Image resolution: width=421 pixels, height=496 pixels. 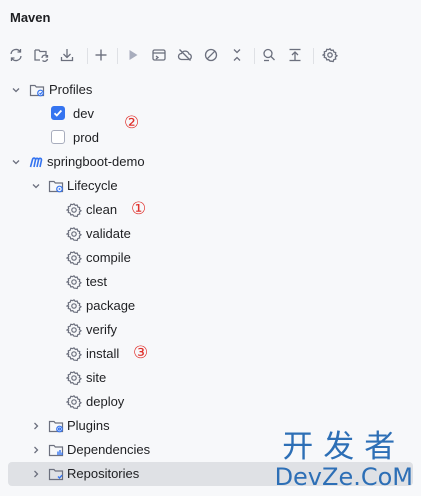 What do you see at coordinates (108, 233) in the screenshot?
I see `goal-label: validate` at bounding box center [108, 233].